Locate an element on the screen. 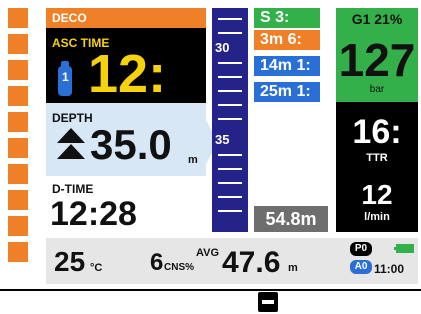  sac-rate-value: 12 is located at coordinates (377, 194).